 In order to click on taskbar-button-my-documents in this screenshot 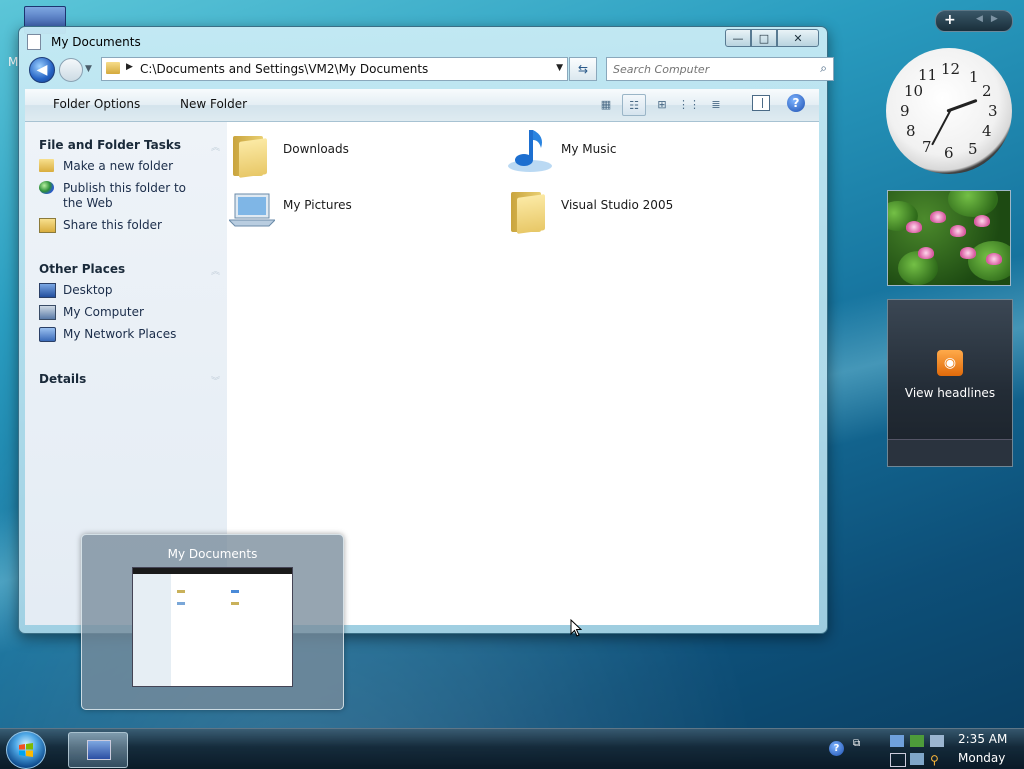, I will do `click(98, 750)`.